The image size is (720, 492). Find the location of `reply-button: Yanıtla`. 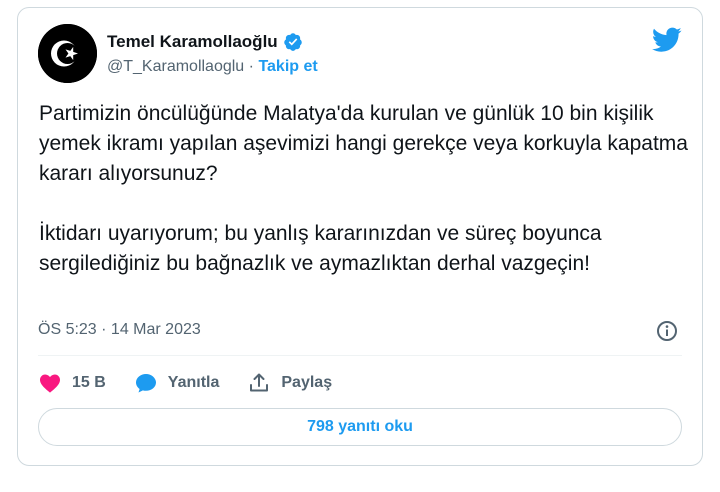

reply-button: Yanıtla is located at coordinates (177, 383).